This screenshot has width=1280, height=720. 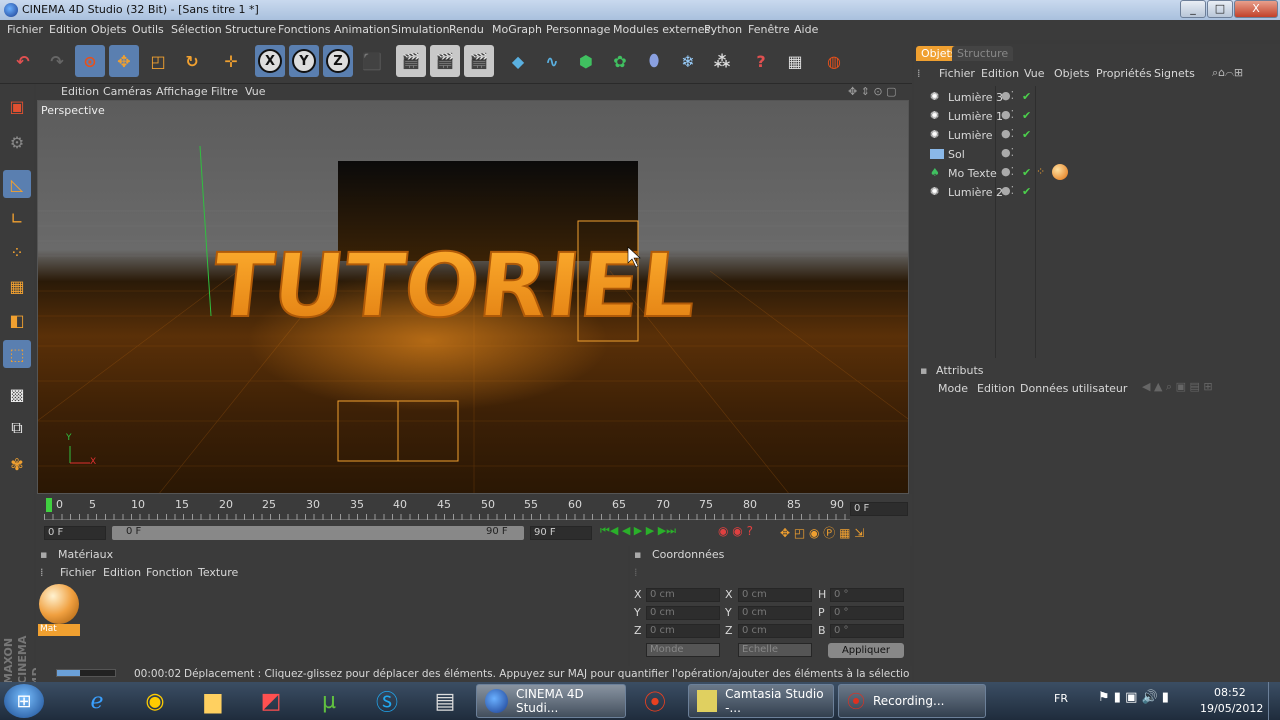 I want to click on menu-objets: Objets, so click(x=109, y=29).